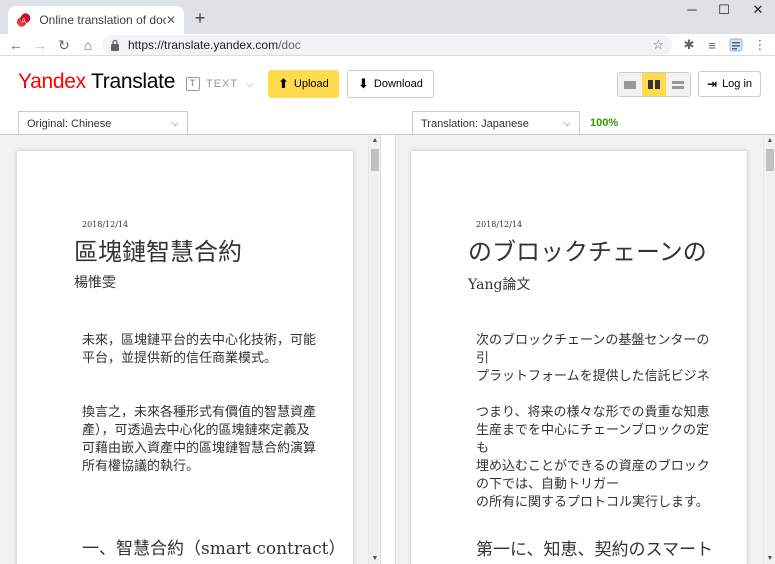 This screenshot has height=564, width=775. What do you see at coordinates (593, 357) in the screenshot?
I see `doc-paragraph: 次のブロックチェーンの基盤センターの 引 プラットフォームを提供した信託ビジネ` at bounding box center [593, 357].